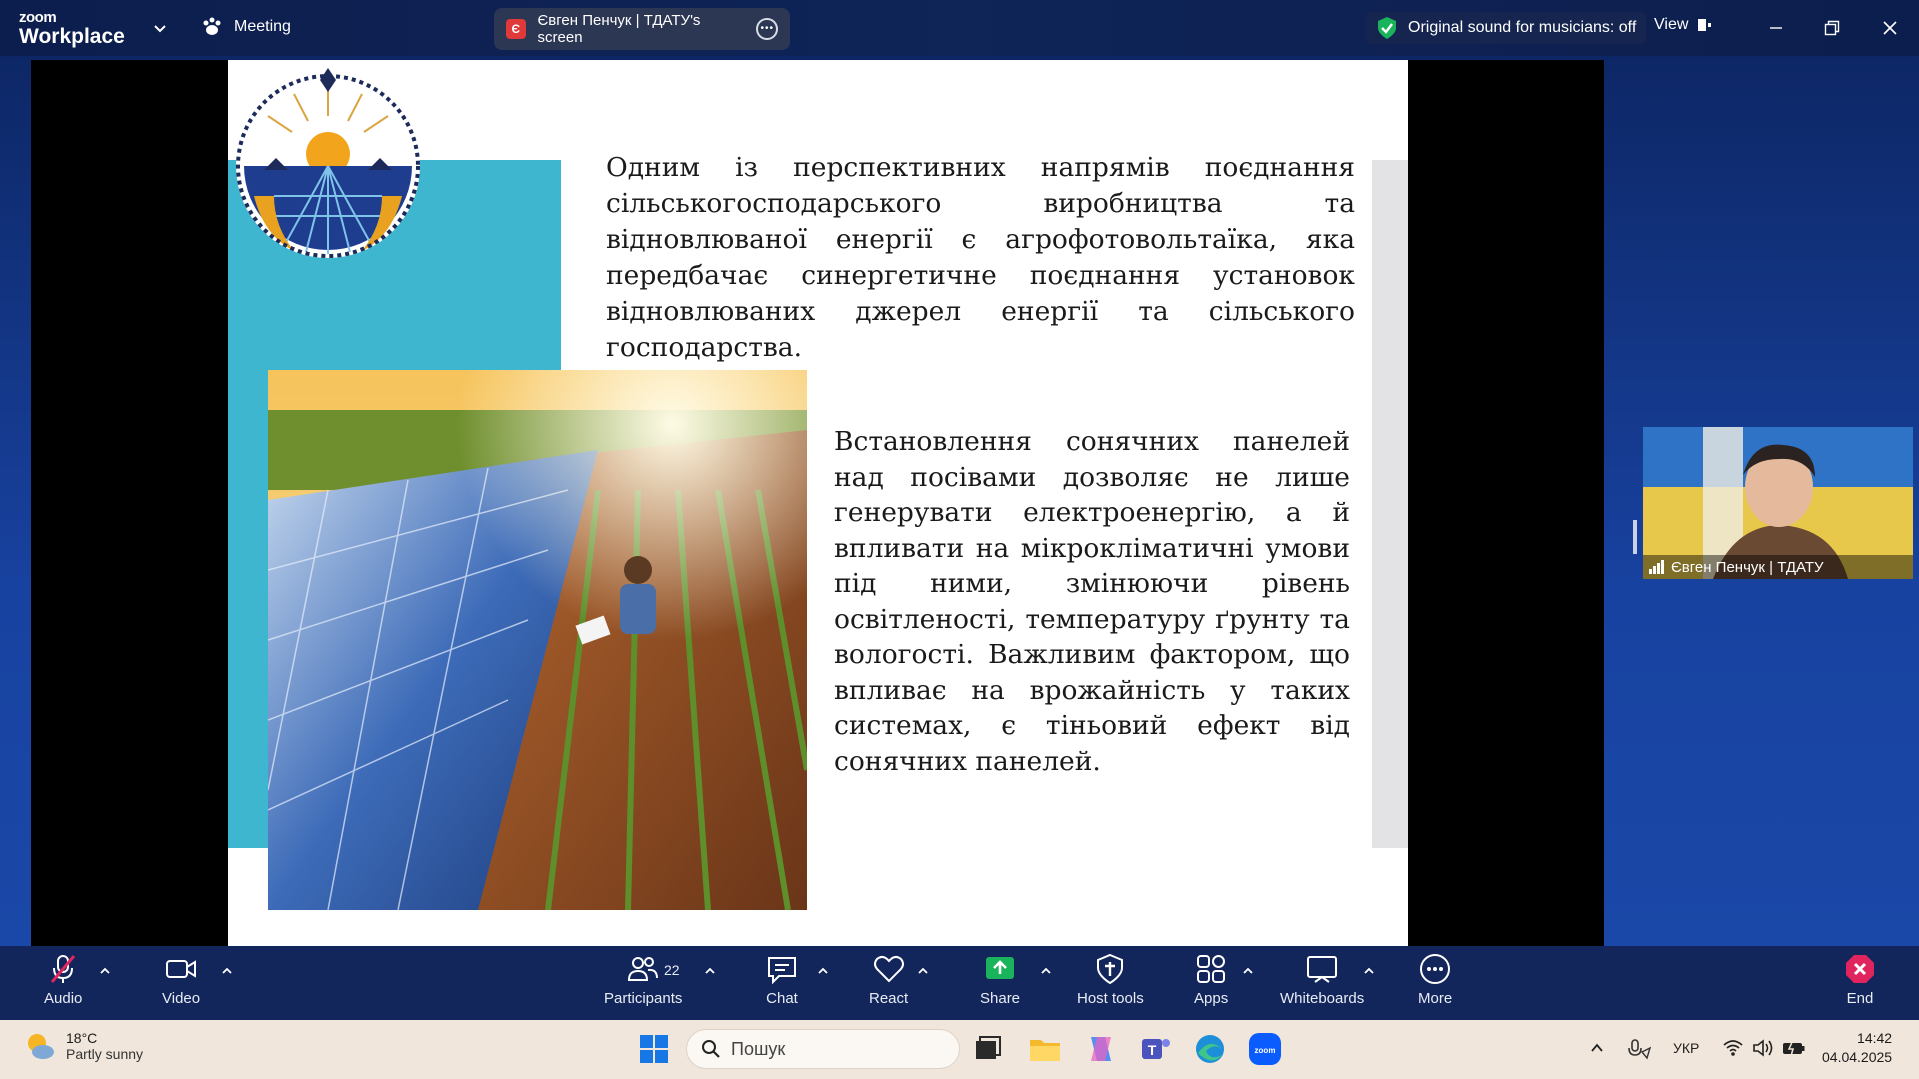 This screenshot has height=1079, width=1919. Describe the element at coordinates (1763, 1048) in the screenshot. I see `speaker-volume-icon` at that location.